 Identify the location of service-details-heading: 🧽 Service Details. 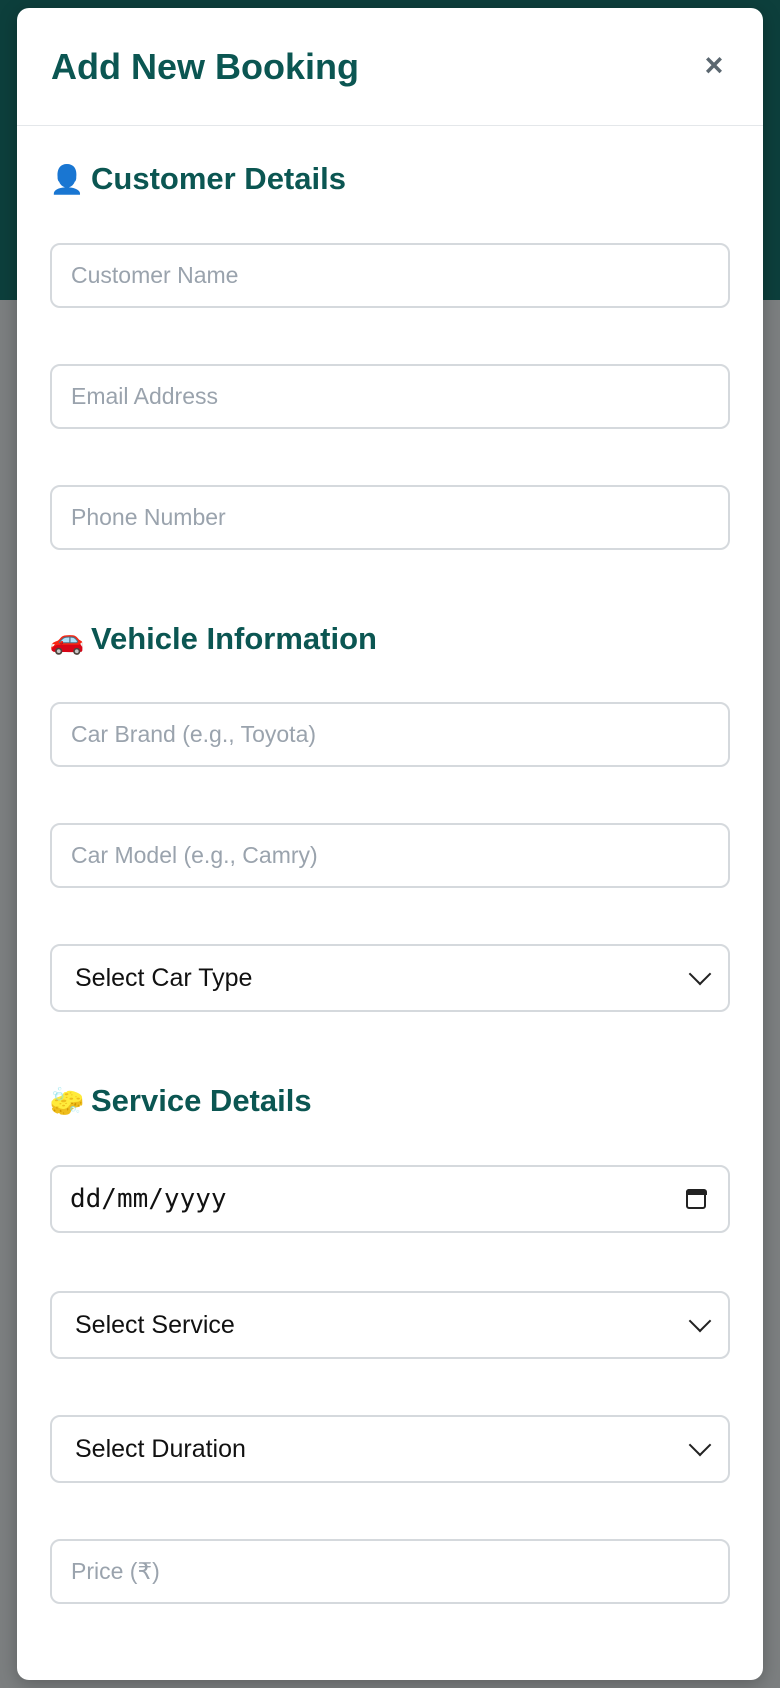
(180, 1101).